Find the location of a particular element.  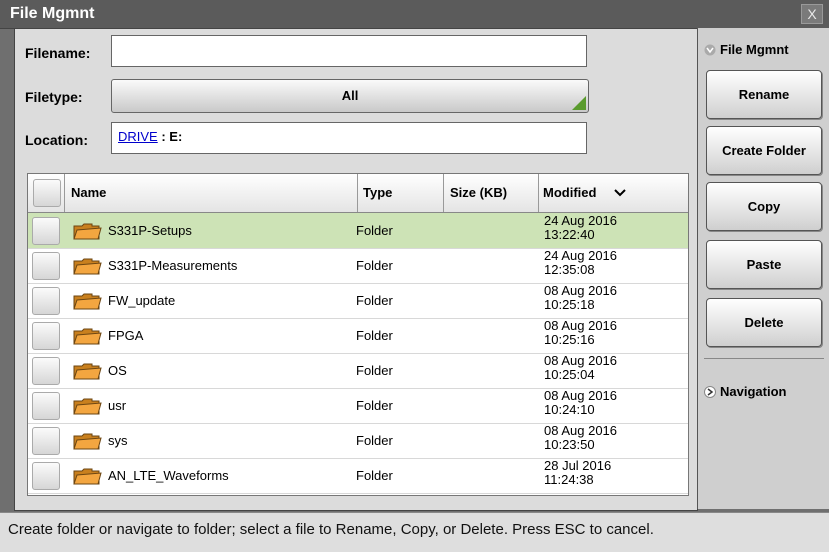

close-icon: X is located at coordinates (812, 14).